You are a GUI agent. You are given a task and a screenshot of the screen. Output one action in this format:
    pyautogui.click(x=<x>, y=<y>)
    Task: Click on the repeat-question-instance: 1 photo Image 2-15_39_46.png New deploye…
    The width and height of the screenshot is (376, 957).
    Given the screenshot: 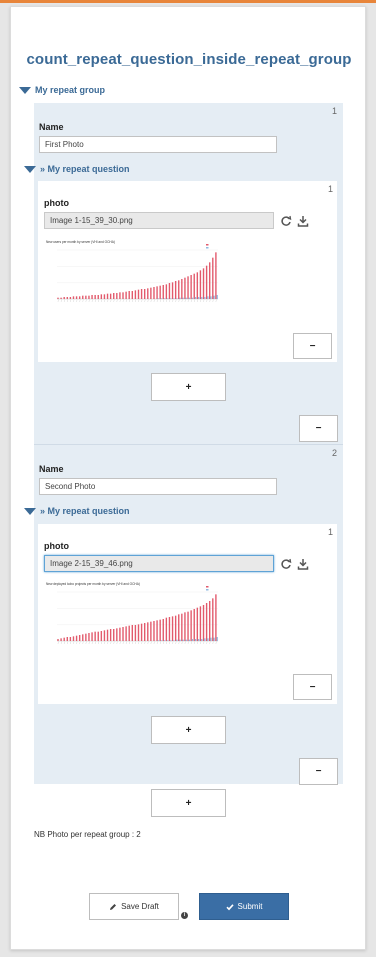 What is the action you would take?
    pyautogui.click(x=187, y=614)
    